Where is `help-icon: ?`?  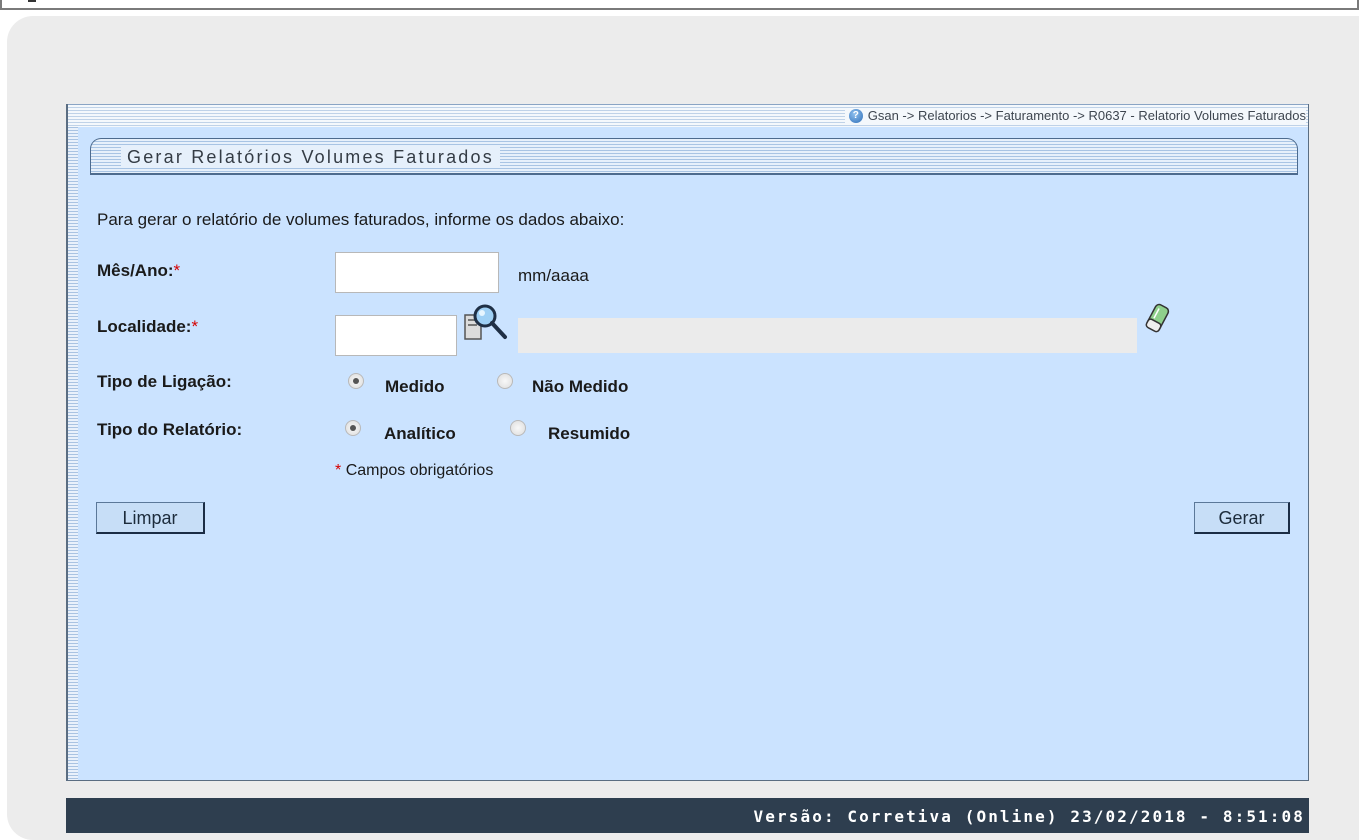 help-icon: ? is located at coordinates (855, 115).